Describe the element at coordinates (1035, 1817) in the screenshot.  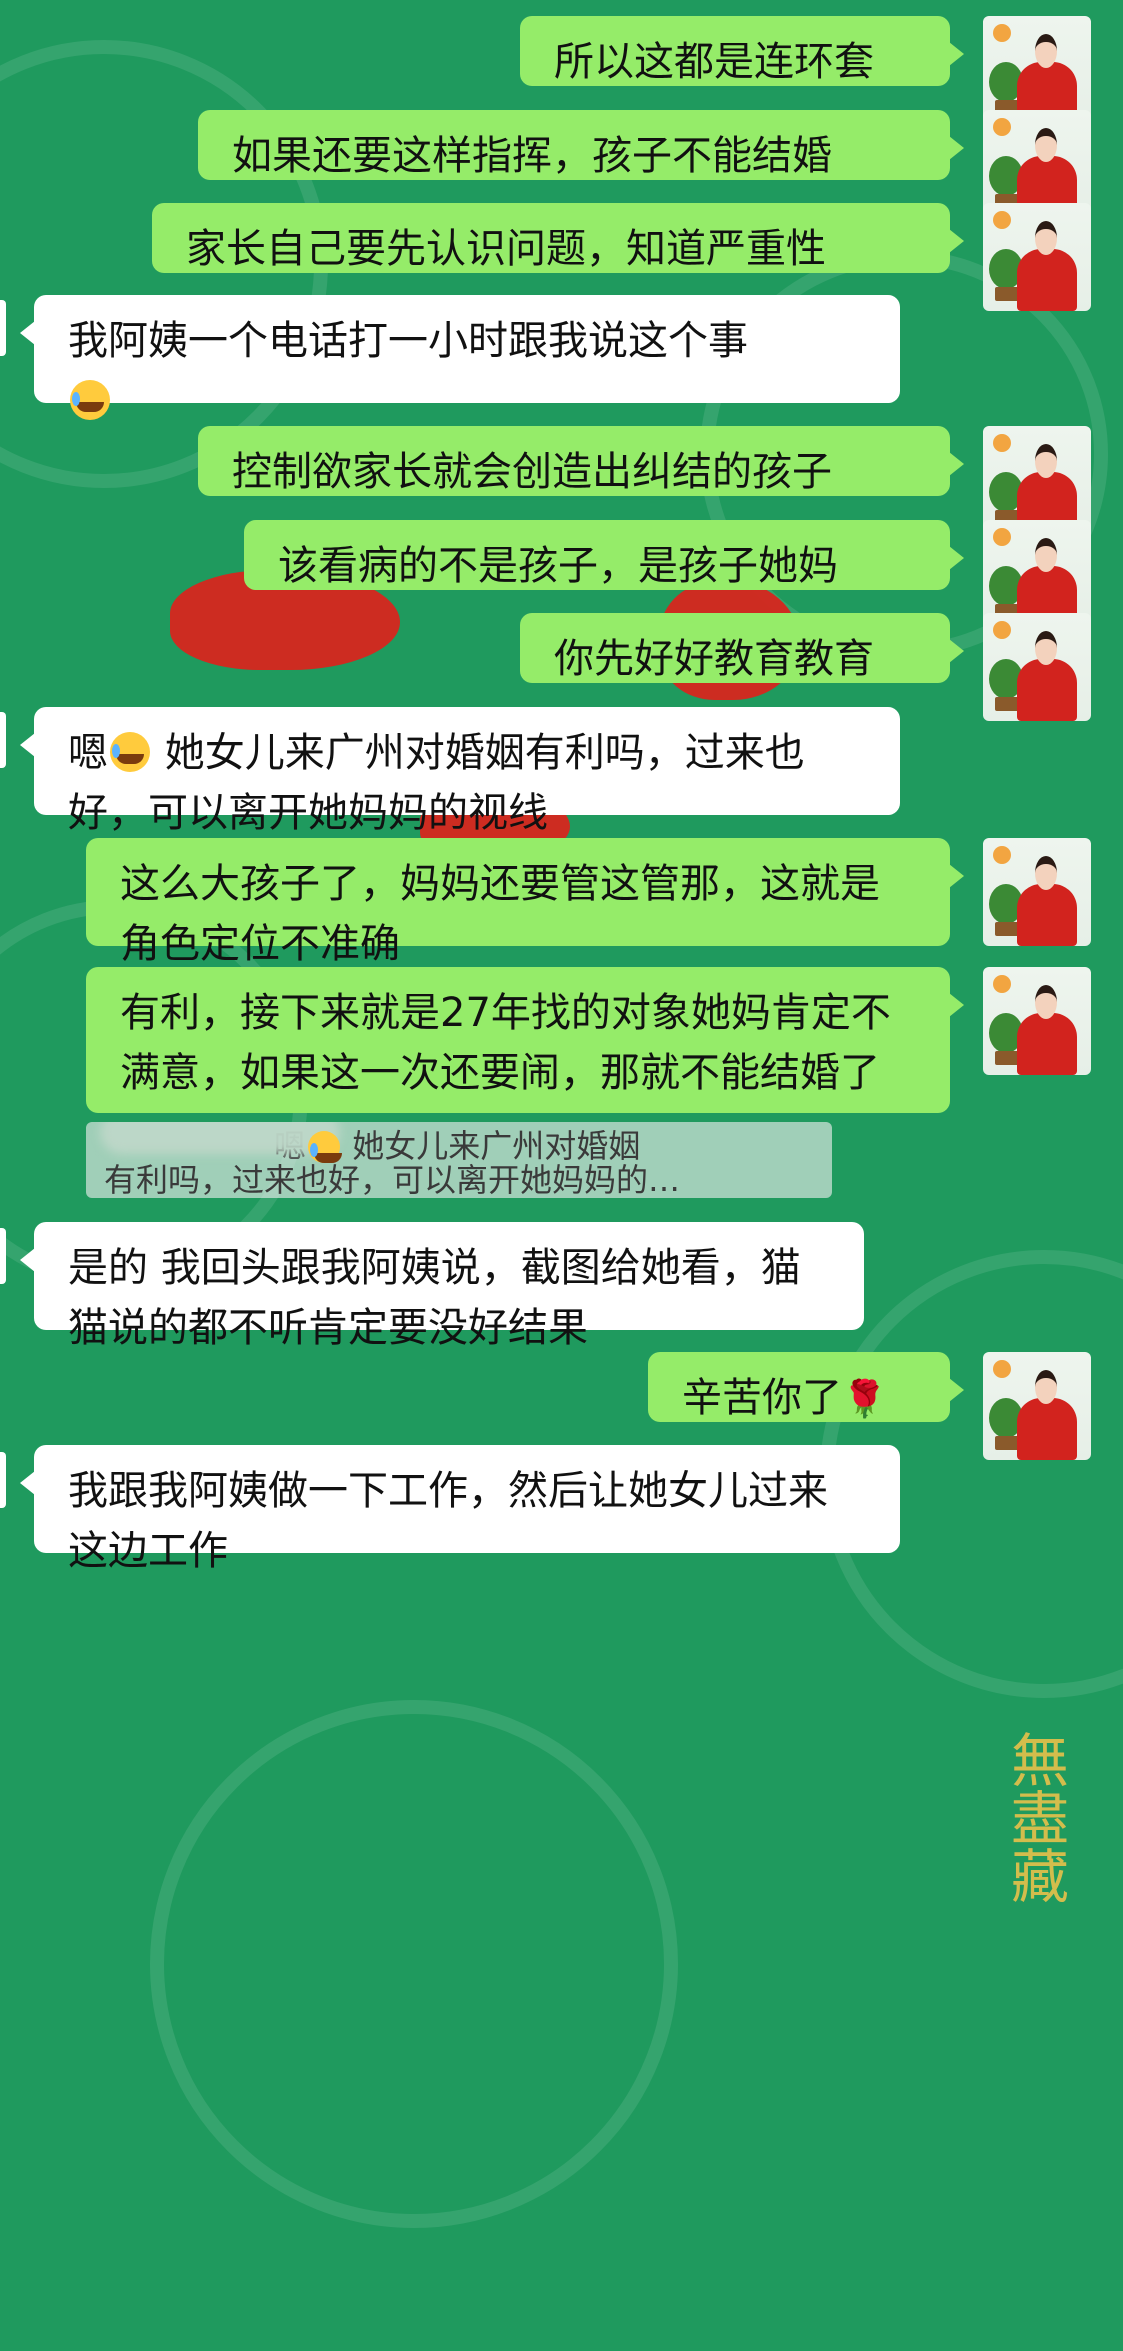
I see `wallpaper-text: 無盡藏` at that location.